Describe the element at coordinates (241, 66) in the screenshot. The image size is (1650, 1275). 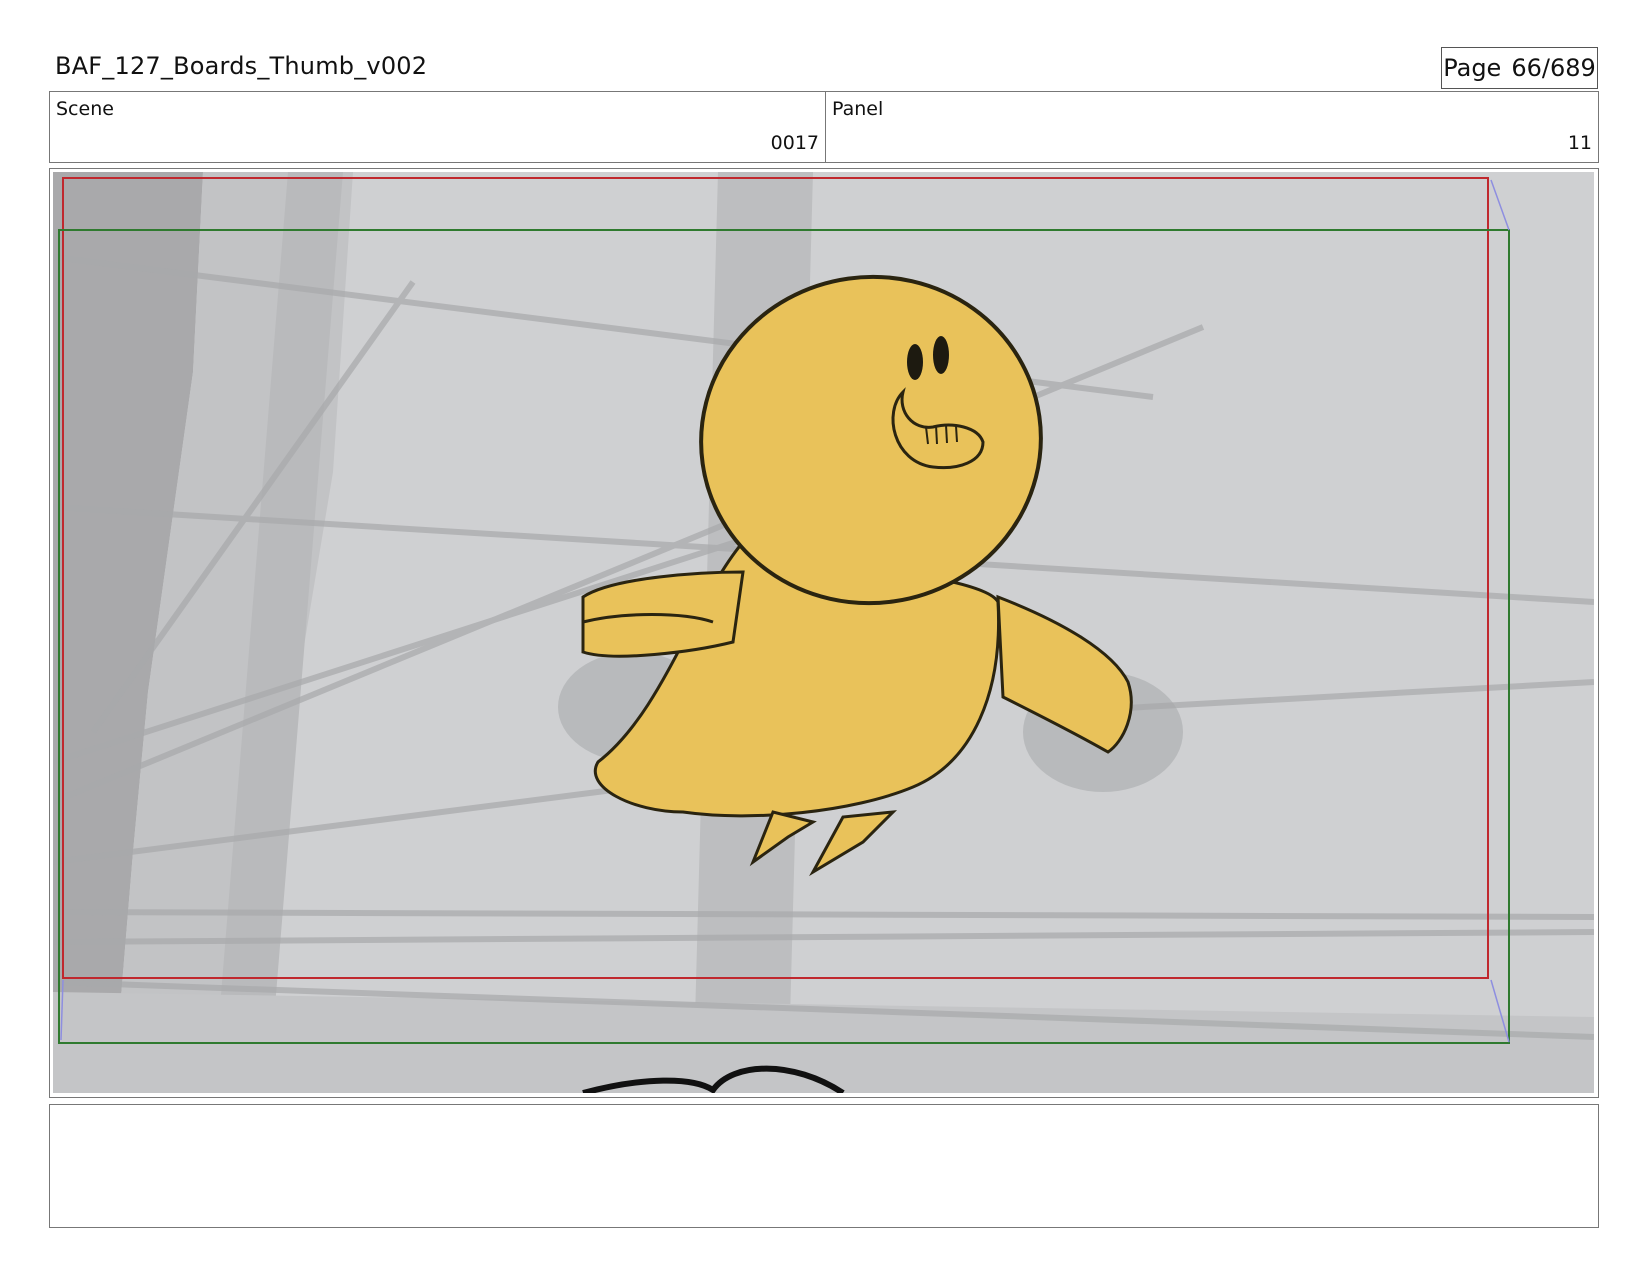
I see `doc-title: BAF_127_Boards_Thumb_v002` at that location.